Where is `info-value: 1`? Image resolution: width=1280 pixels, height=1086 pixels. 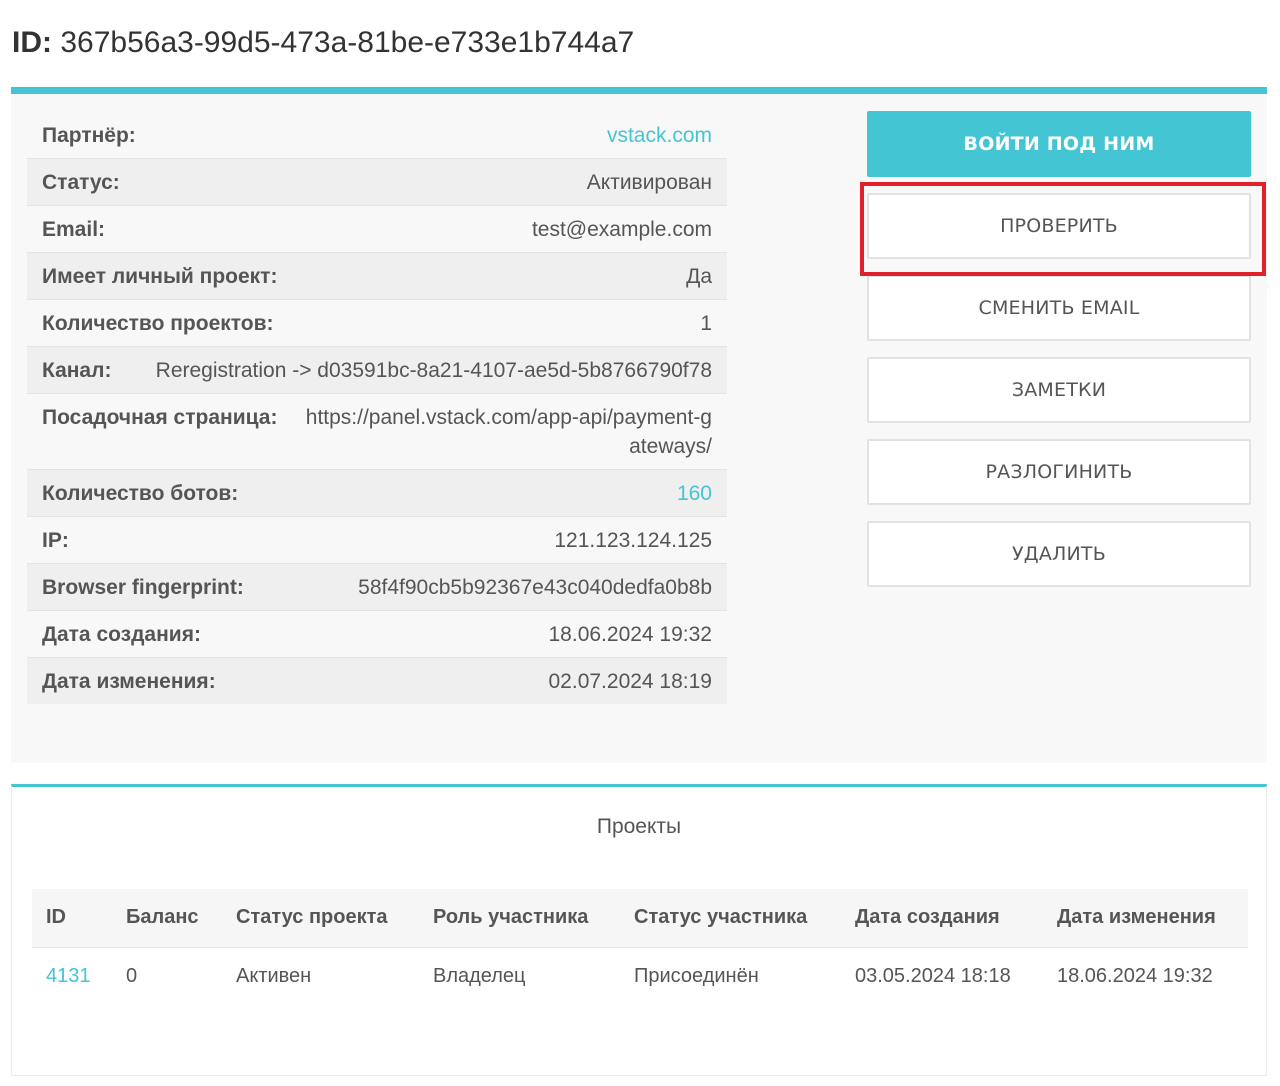 info-value: 1 is located at coordinates (706, 323).